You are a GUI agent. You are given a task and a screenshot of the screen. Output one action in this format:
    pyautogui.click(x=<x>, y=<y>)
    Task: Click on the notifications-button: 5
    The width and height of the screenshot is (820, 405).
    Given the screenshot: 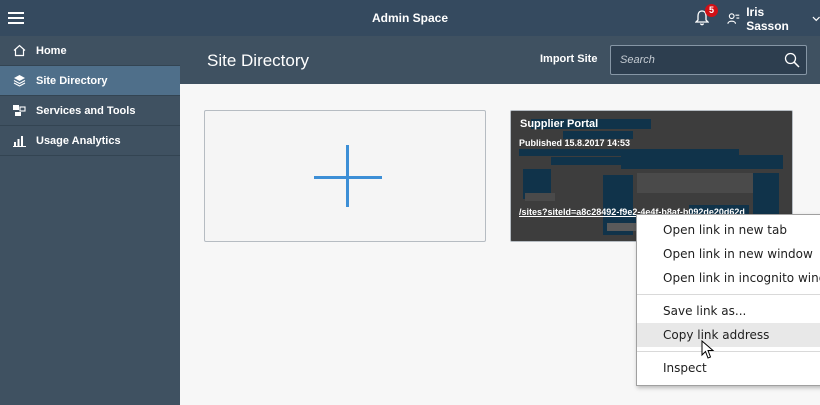 What is the action you would take?
    pyautogui.click(x=706, y=16)
    